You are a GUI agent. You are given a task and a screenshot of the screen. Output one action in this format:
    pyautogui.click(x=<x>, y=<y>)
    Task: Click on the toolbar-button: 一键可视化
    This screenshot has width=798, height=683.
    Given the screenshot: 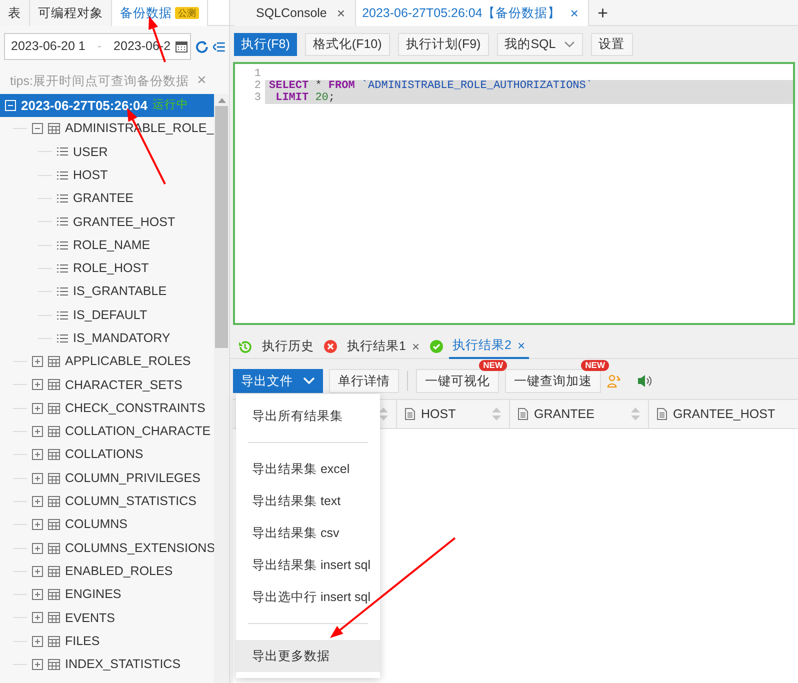 What is the action you would take?
    pyautogui.click(x=457, y=381)
    